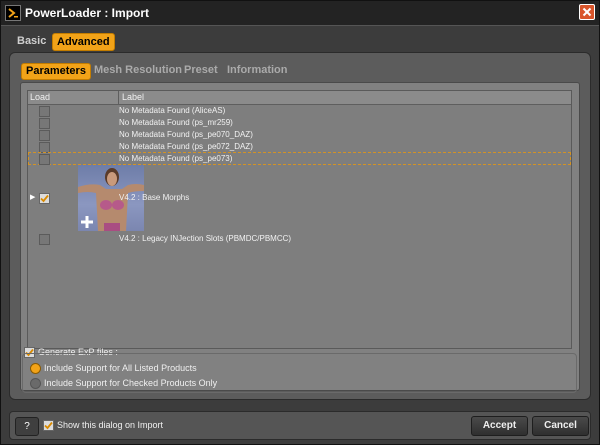 This screenshot has height=445, width=600. Describe the element at coordinates (299, 135) in the screenshot. I see `table-row: No Metadata Found (ps_pe070_DAZ)` at that location.